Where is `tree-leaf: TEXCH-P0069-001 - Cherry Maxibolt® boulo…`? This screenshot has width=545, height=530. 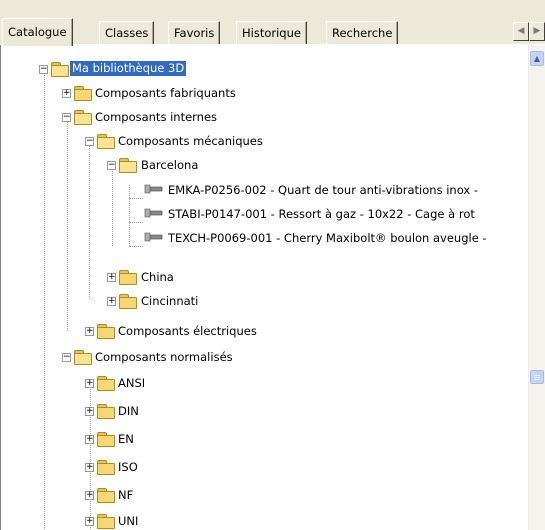
tree-leaf: TEXCH-P0069-001 - Cherry Maxibolt® boulo… is located at coordinates (265, 244).